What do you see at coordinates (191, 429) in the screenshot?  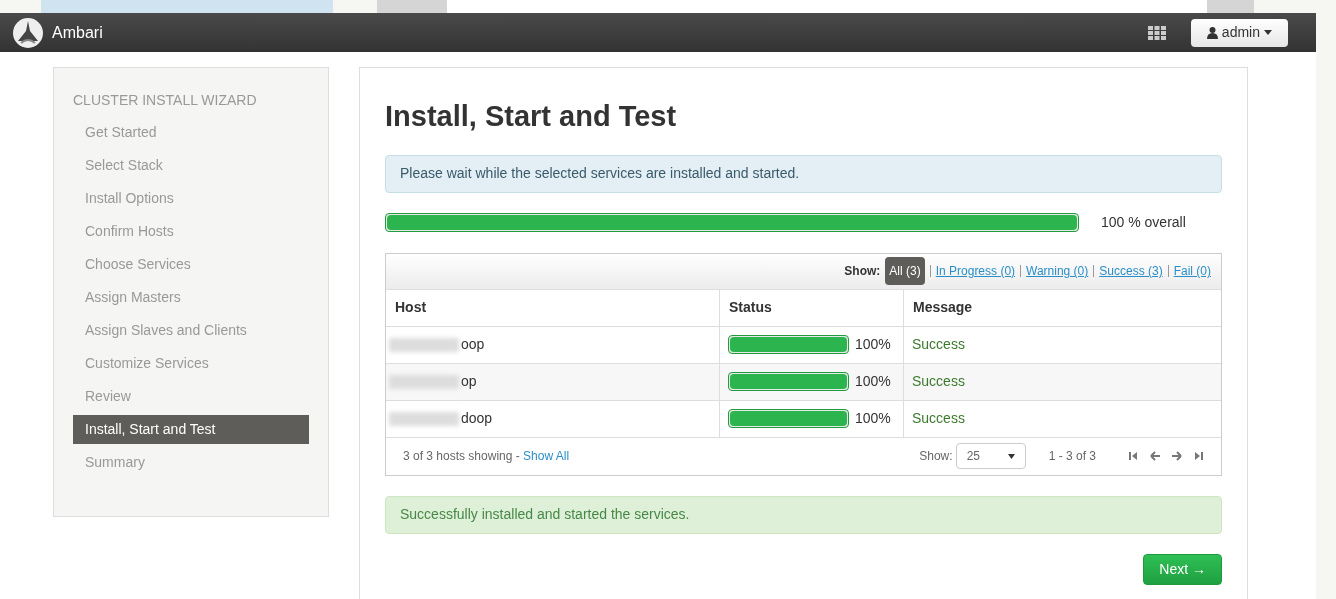 I see `sidebar-item: Install, Start and Test` at bounding box center [191, 429].